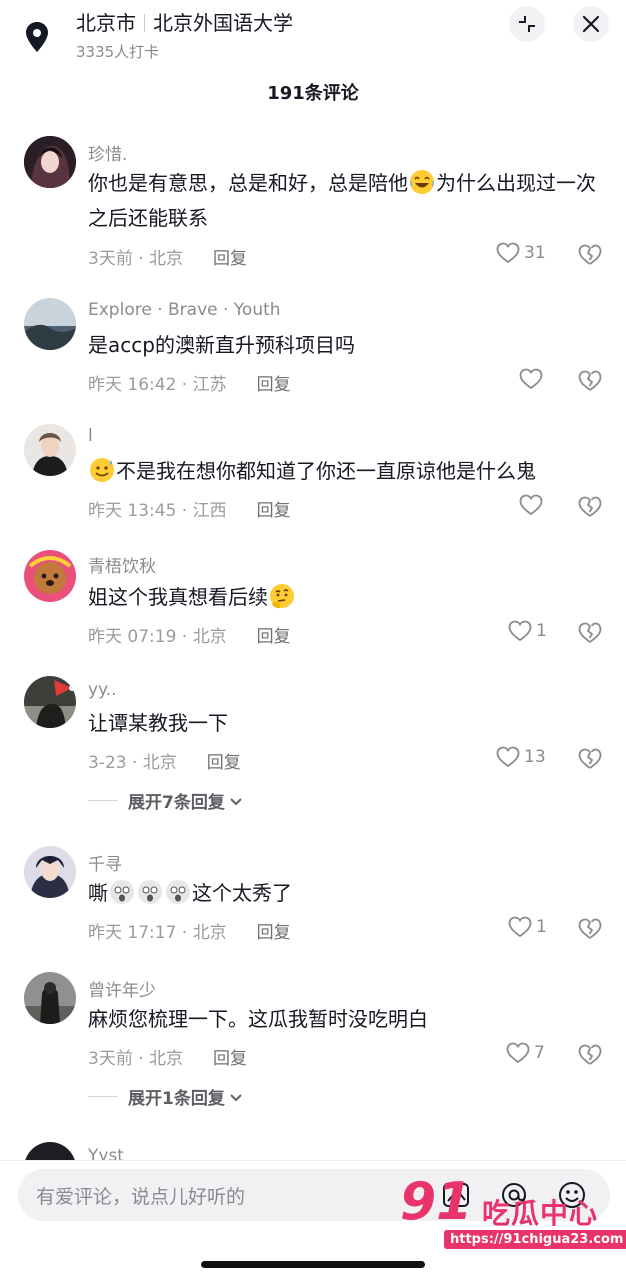  Describe the element at coordinates (106, 23) in the screenshot. I see `city-name: 北京市` at that location.